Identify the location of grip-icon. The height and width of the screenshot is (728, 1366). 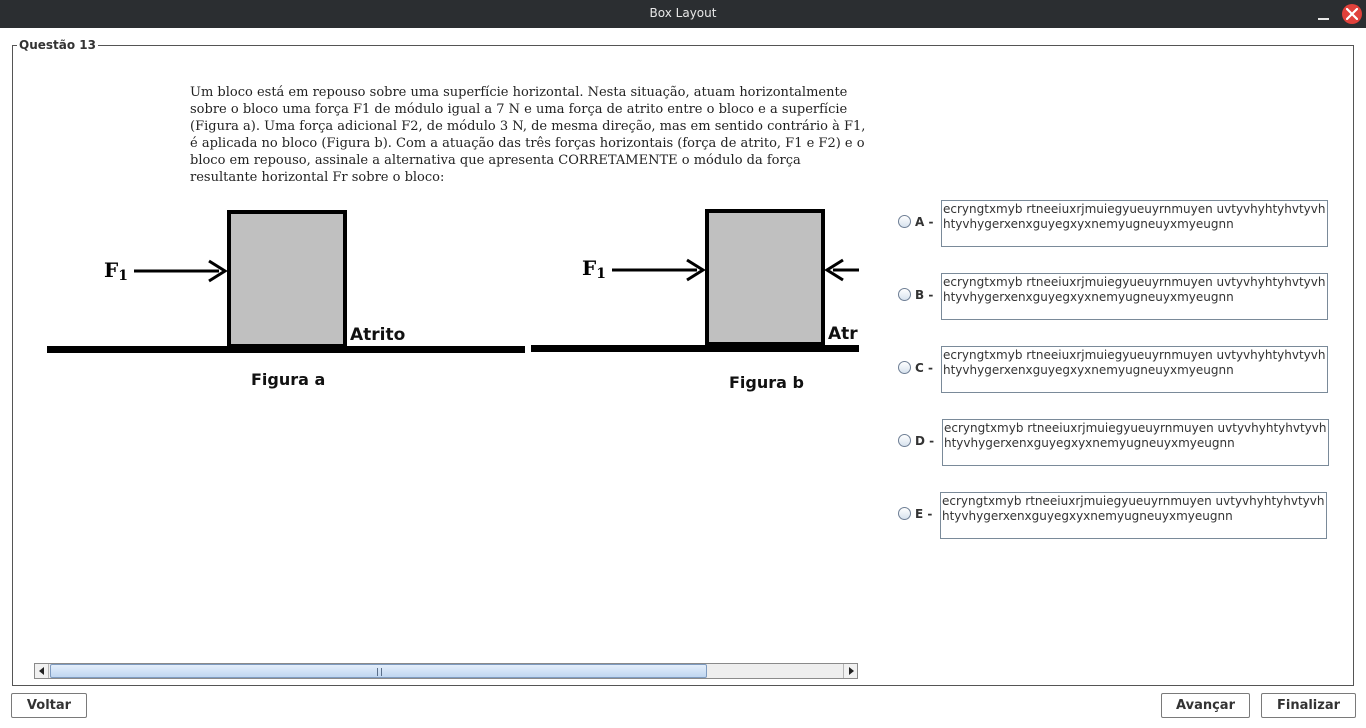
(379, 672).